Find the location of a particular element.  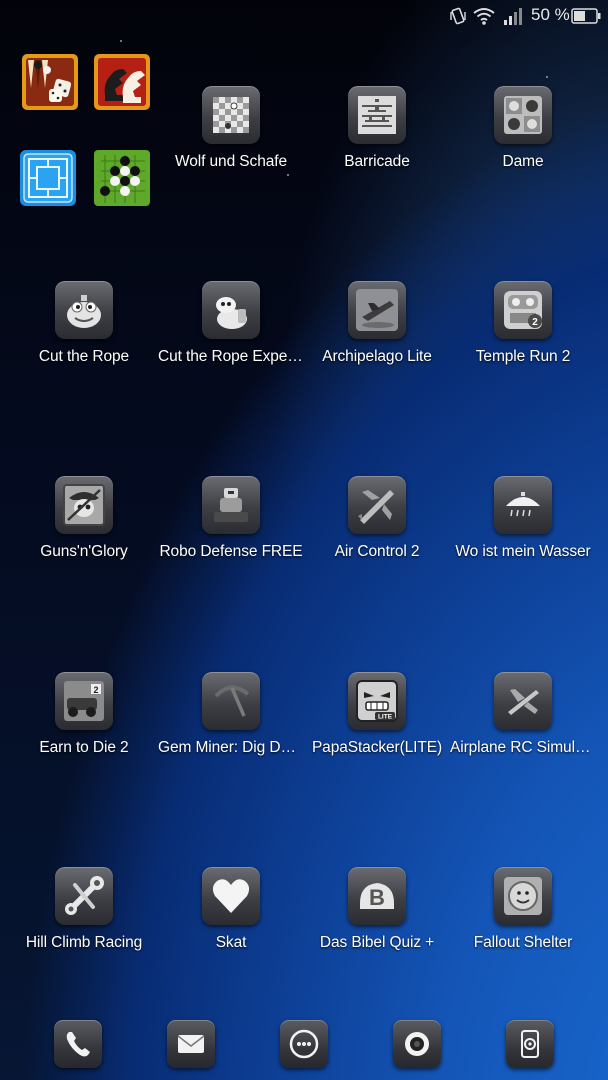

folder-chess is located at coordinates (122, 82).